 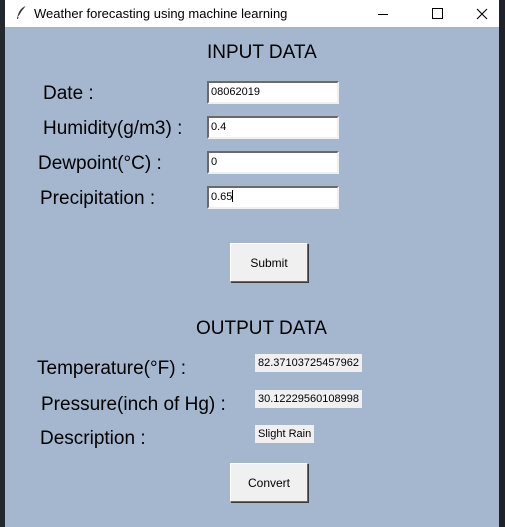 I want to click on input-data-heading: INPUT DATA, so click(x=262, y=52).